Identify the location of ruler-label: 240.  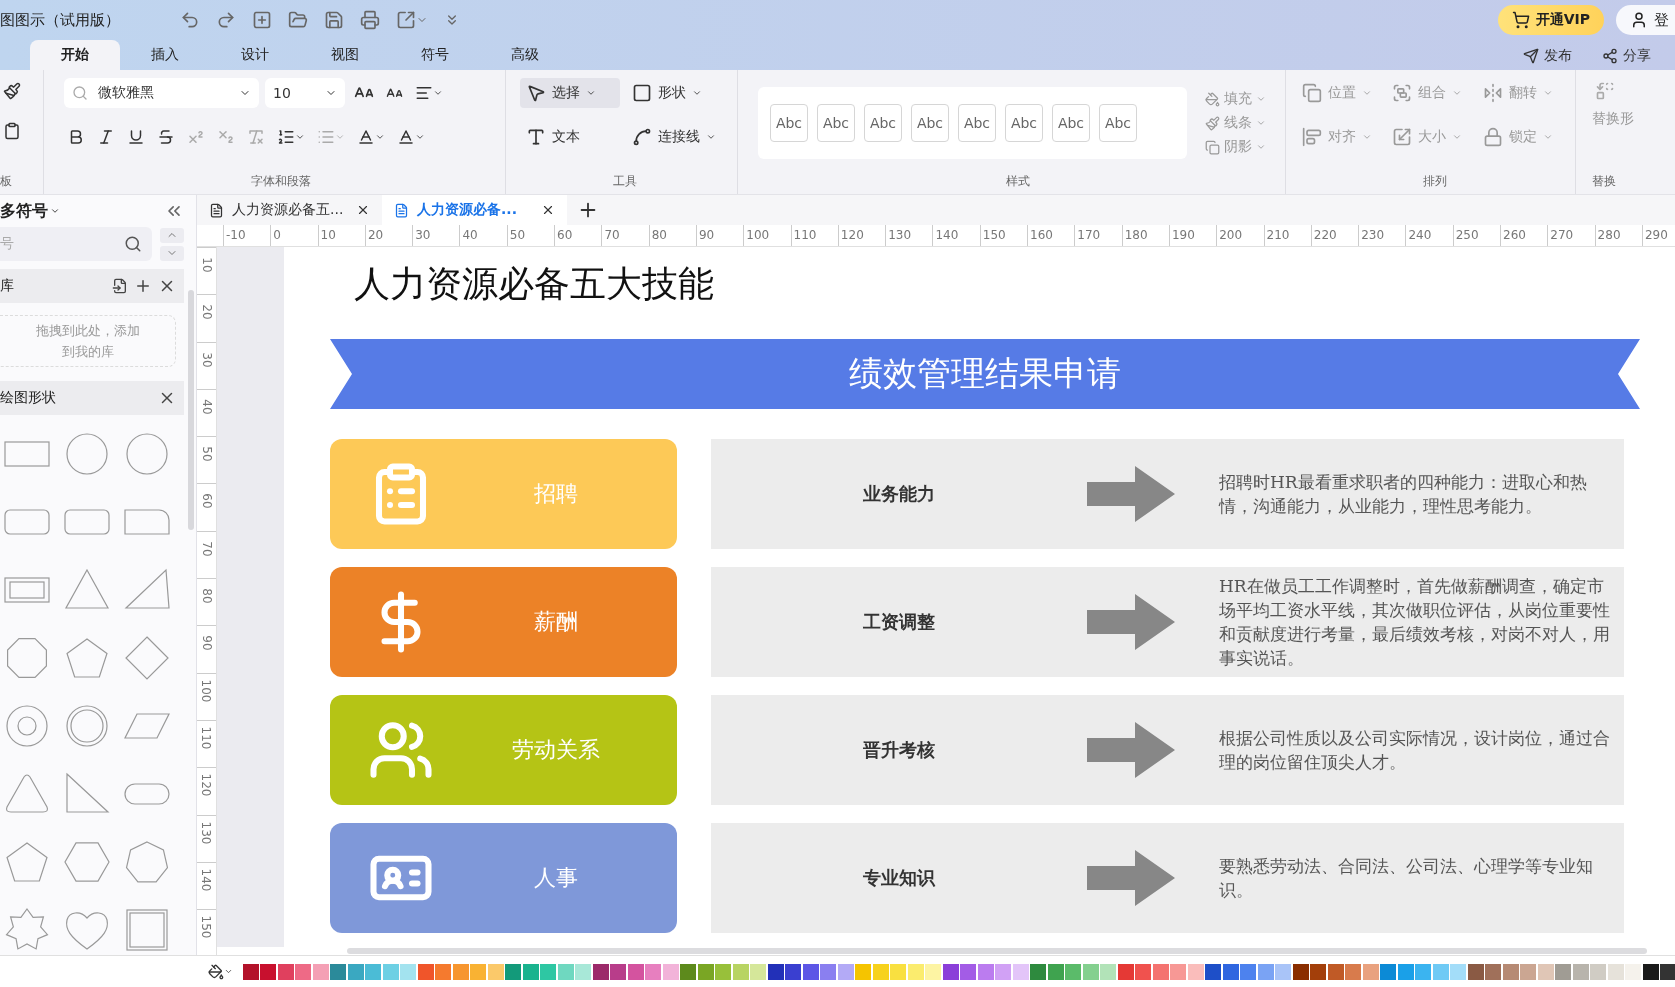
(1429, 235).